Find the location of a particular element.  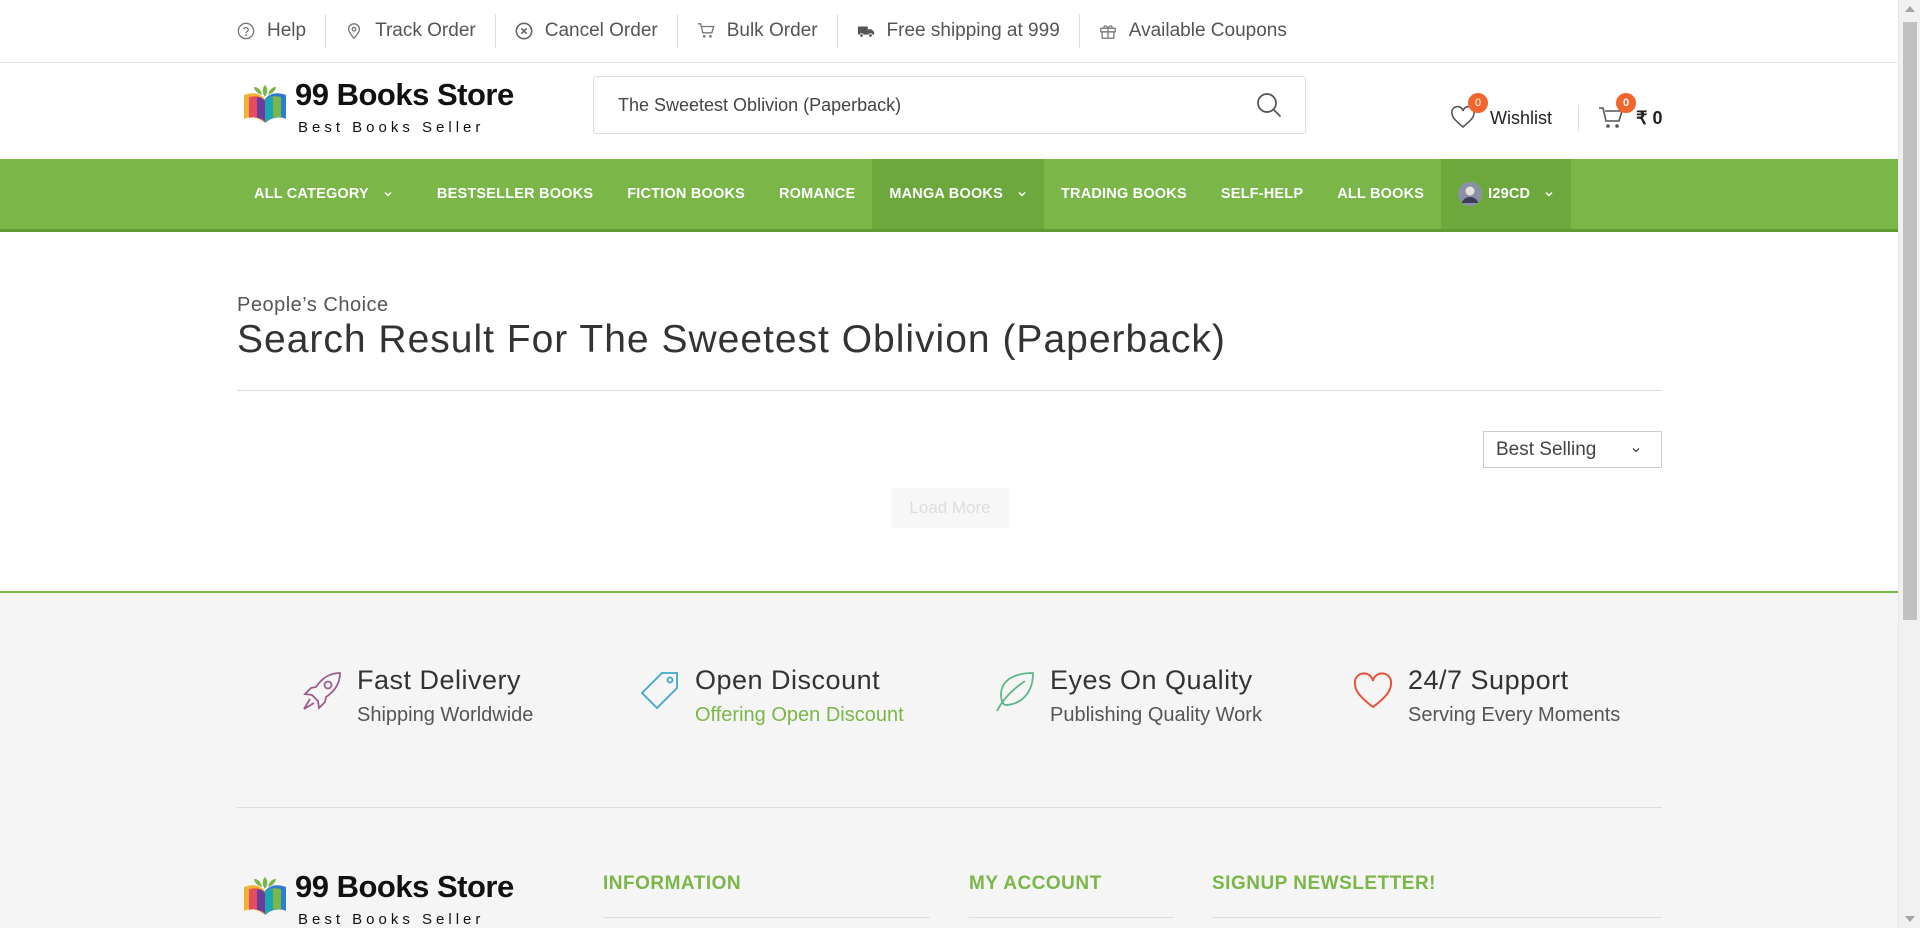

footer-logo-name: 99 Books Store is located at coordinates (404, 886).